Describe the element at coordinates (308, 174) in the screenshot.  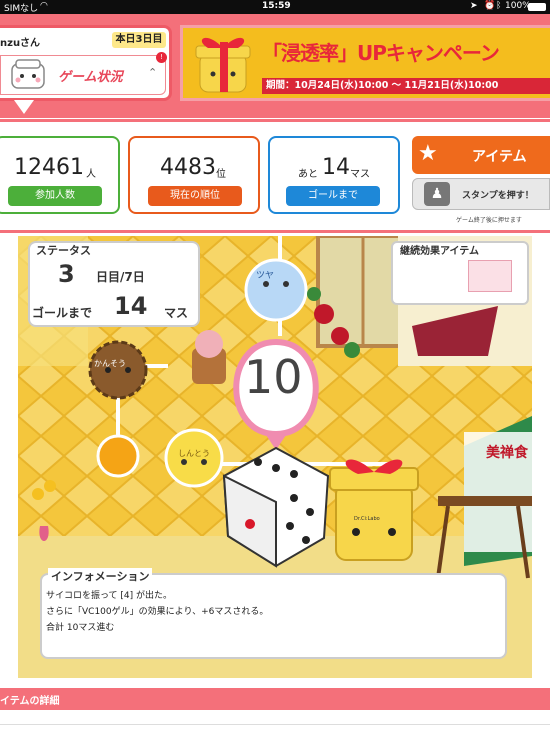
I see `goal-prefix: あと` at that location.